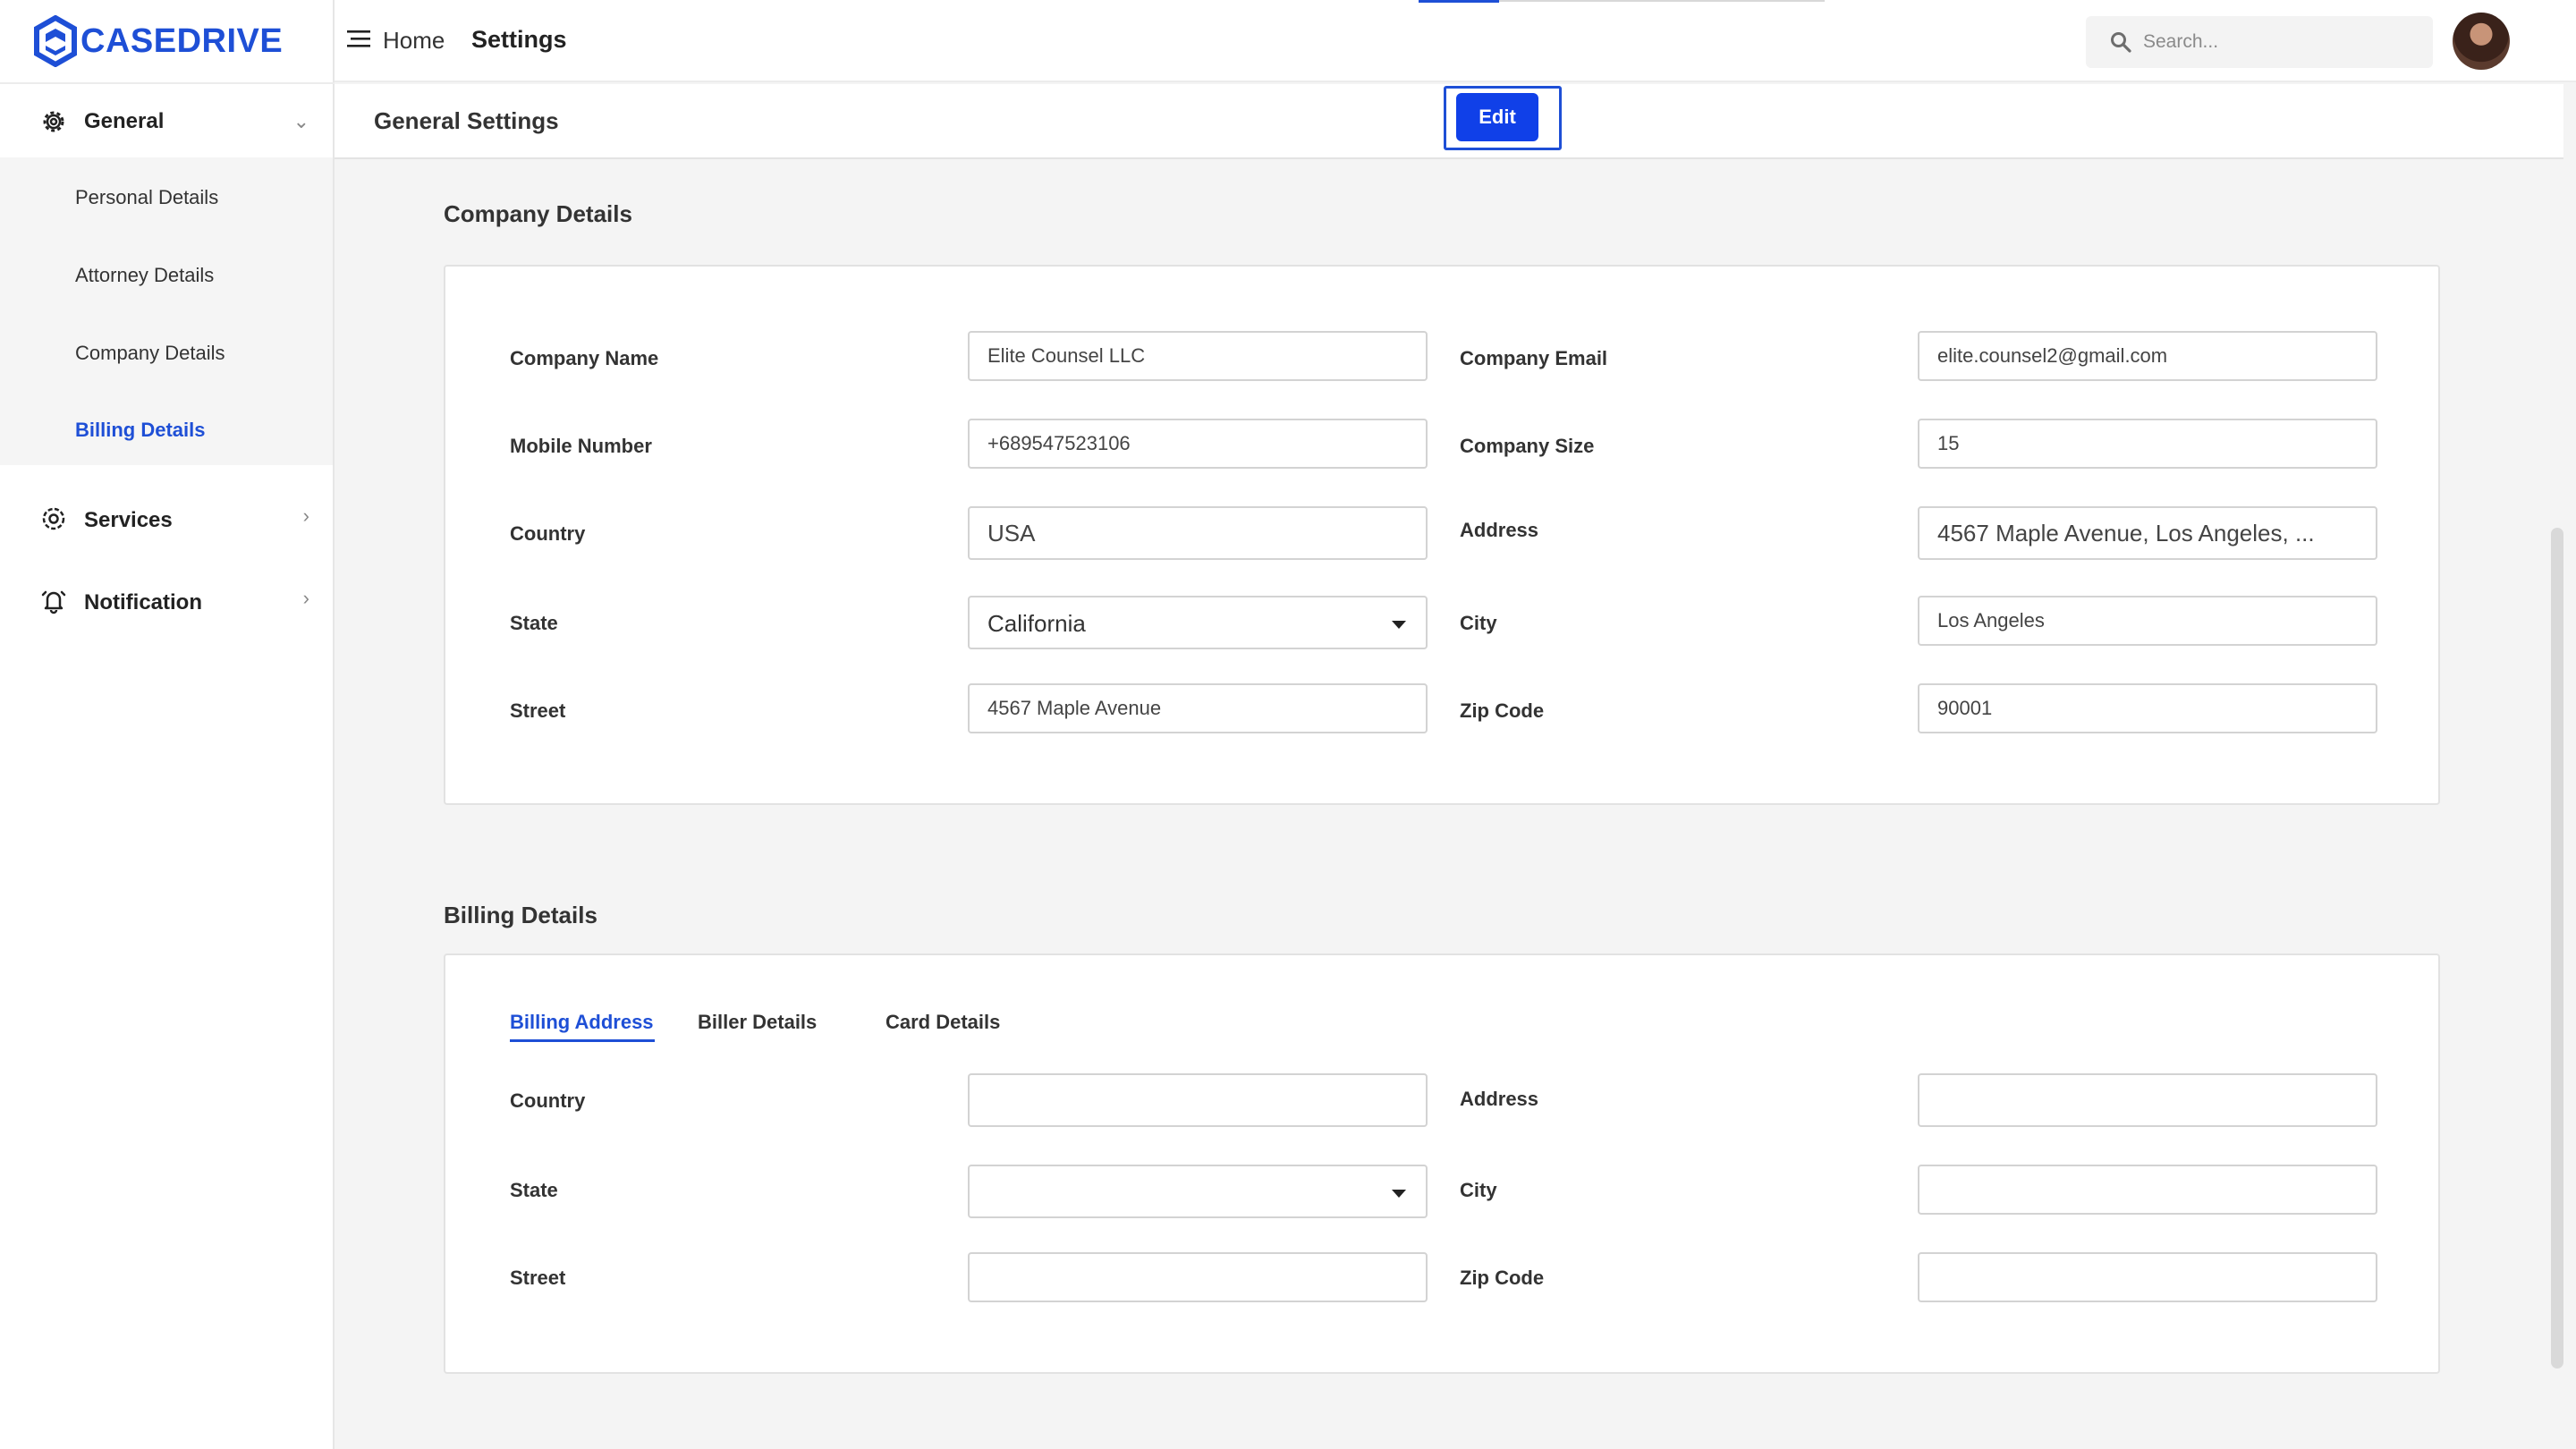 The width and height of the screenshot is (2576, 1449). What do you see at coordinates (548, 1100) in the screenshot?
I see `billing-country-label: Country` at bounding box center [548, 1100].